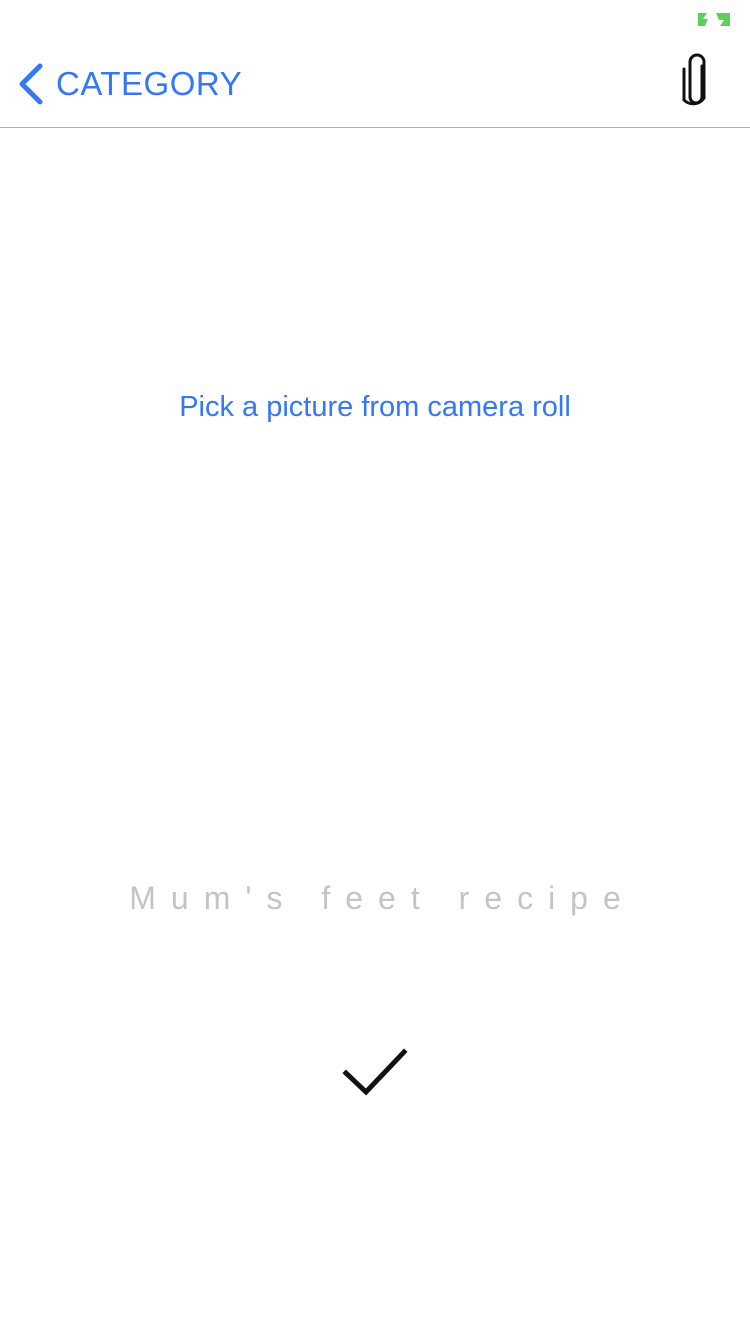 The height and width of the screenshot is (1334, 750). I want to click on checkmark-icon, so click(375, 1072).